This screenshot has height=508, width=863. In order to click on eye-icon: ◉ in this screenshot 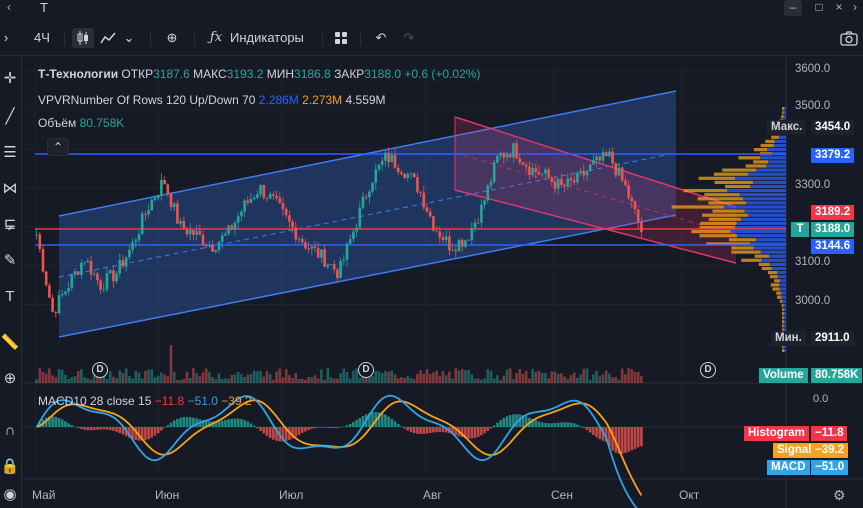, I will do `click(10, 495)`.